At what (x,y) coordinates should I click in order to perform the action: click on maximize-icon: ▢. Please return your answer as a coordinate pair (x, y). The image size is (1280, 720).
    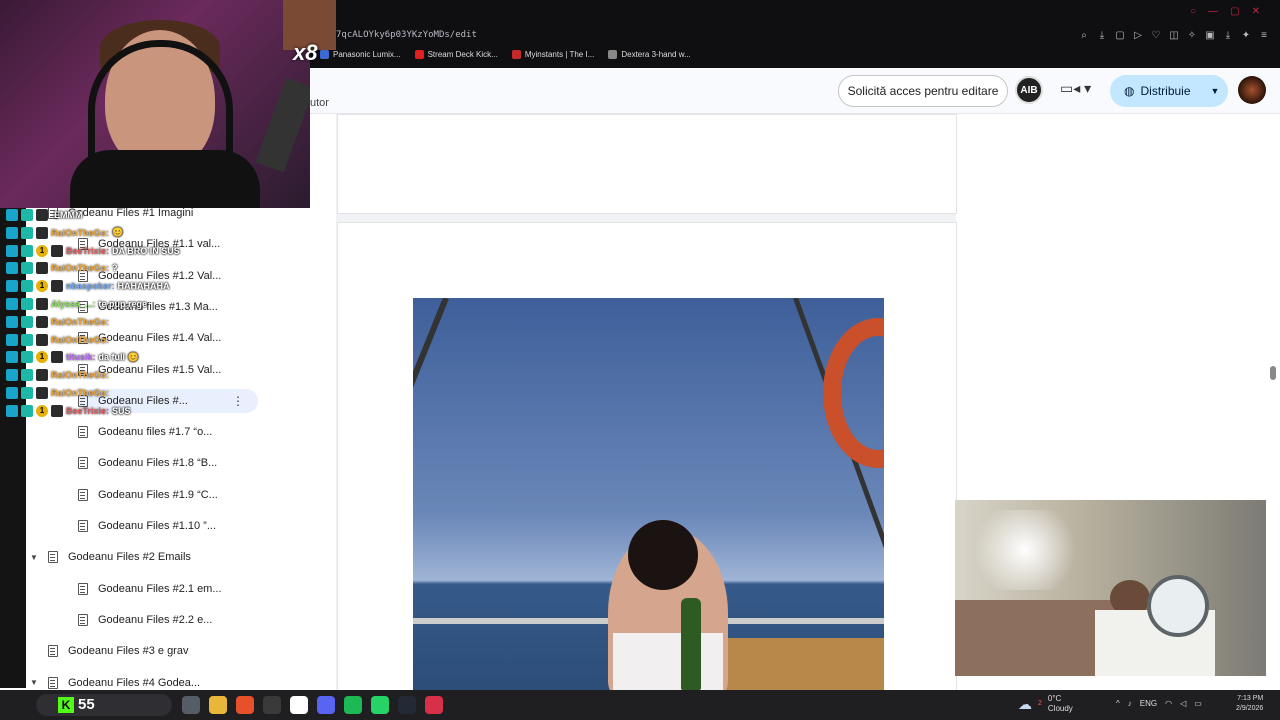
    Looking at the image, I should click on (1234, 11).